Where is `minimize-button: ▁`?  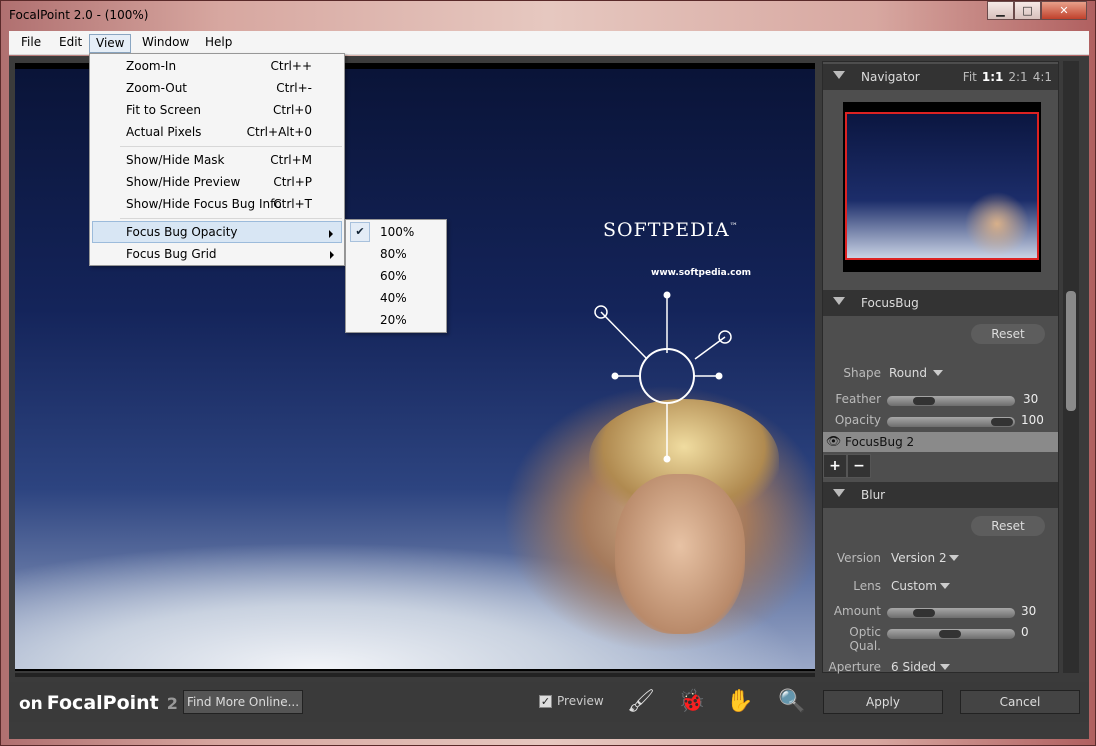
minimize-button: ▁ is located at coordinates (1000, 10).